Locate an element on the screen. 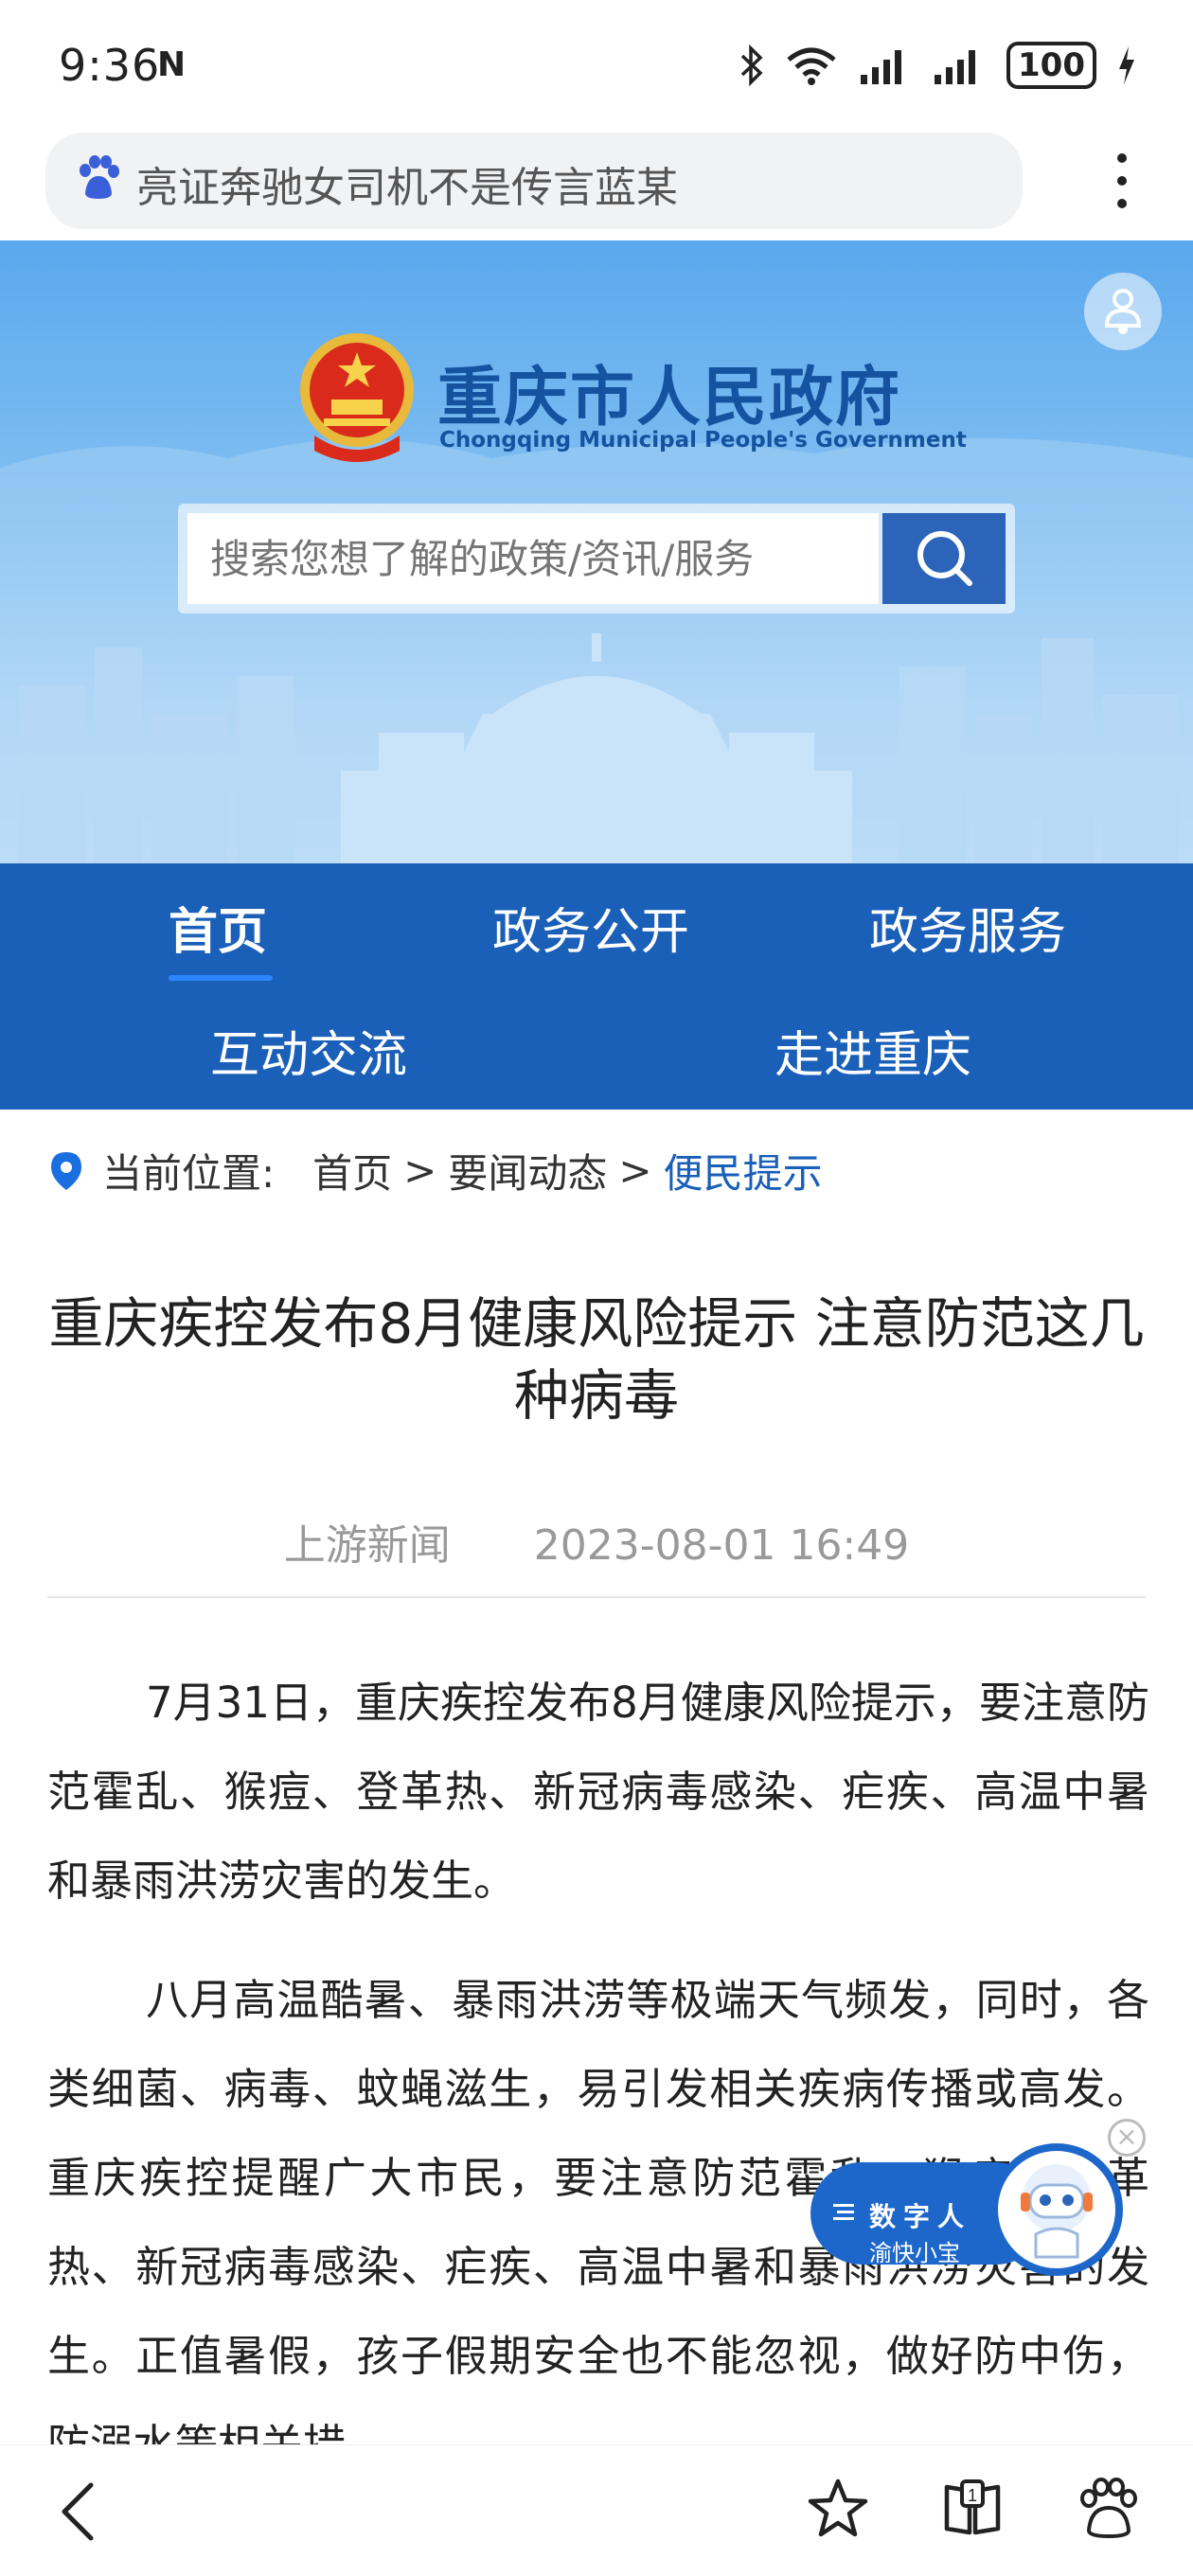 The height and width of the screenshot is (2576, 1193). national-emblem-logo is located at coordinates (357, 397).